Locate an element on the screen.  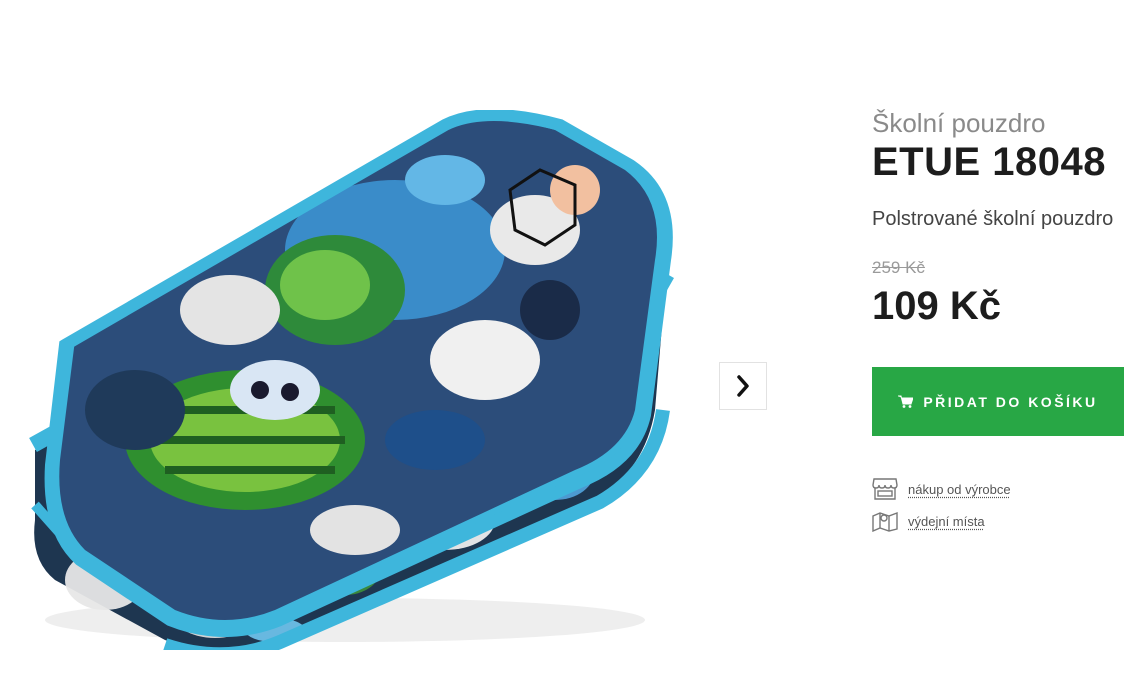
store-icon is located at coordinates (885, 489).